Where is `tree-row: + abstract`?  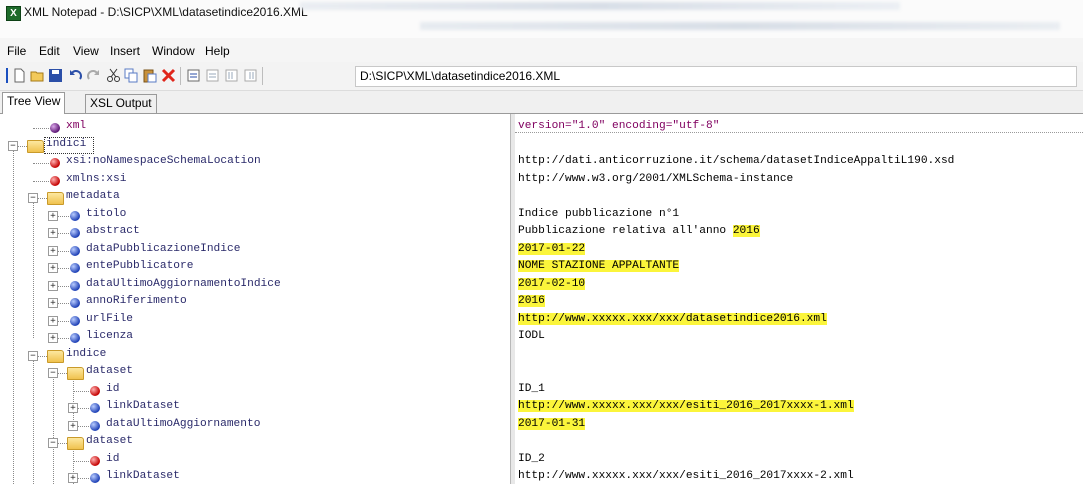
tree-row: + abstract is located at coordinates (255, 232).